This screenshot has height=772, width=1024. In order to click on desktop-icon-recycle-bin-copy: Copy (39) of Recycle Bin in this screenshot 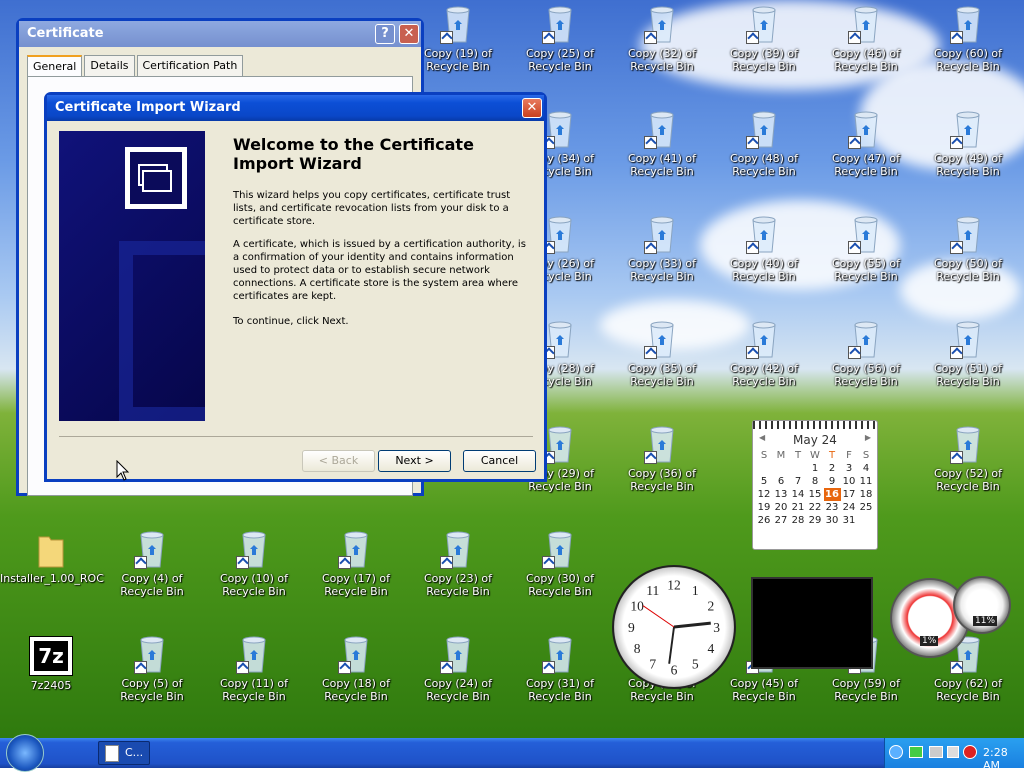, I will do `click(764, 50)`.